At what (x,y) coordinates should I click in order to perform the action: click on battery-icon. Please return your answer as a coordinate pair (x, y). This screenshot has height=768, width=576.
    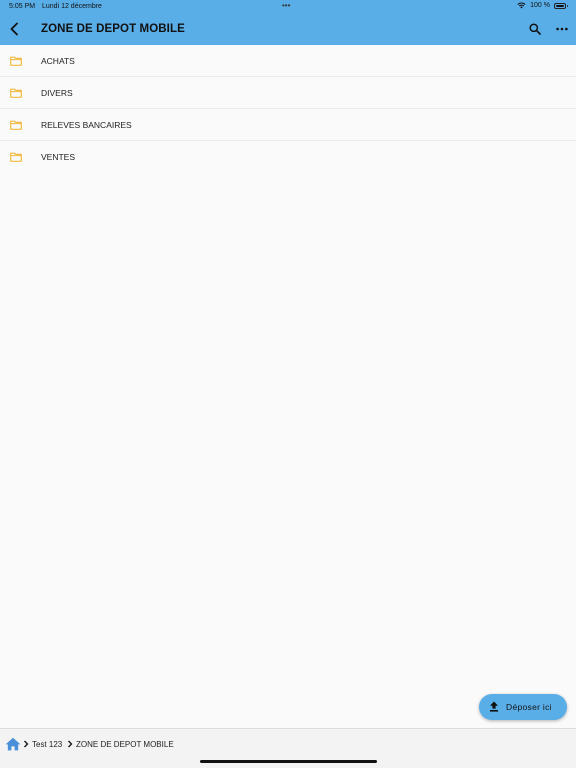
    Looking at the image, I should click on (561, 5).